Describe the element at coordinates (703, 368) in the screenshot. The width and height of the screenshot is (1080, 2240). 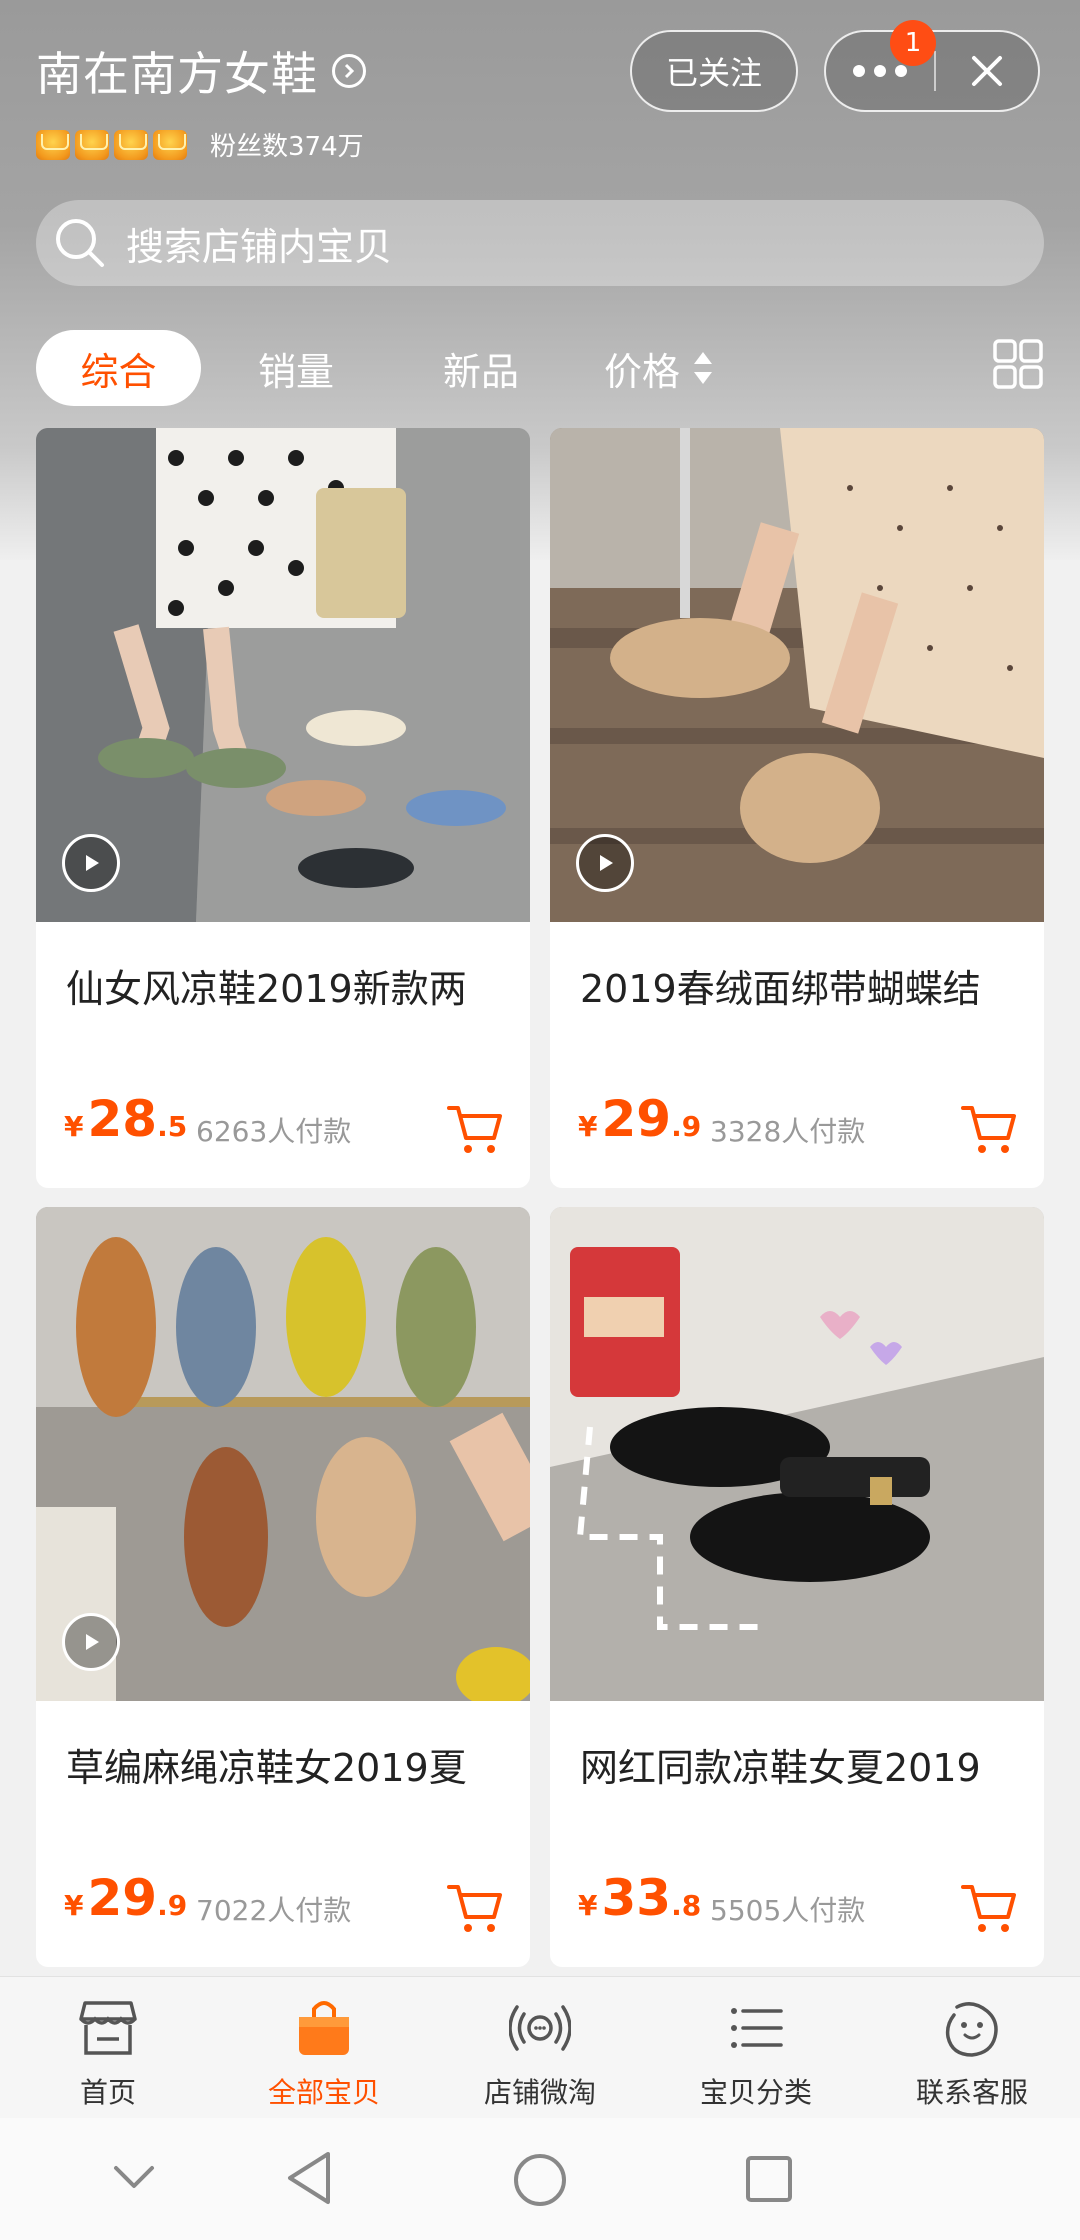
I see `sort-arrows-icon` at that location.